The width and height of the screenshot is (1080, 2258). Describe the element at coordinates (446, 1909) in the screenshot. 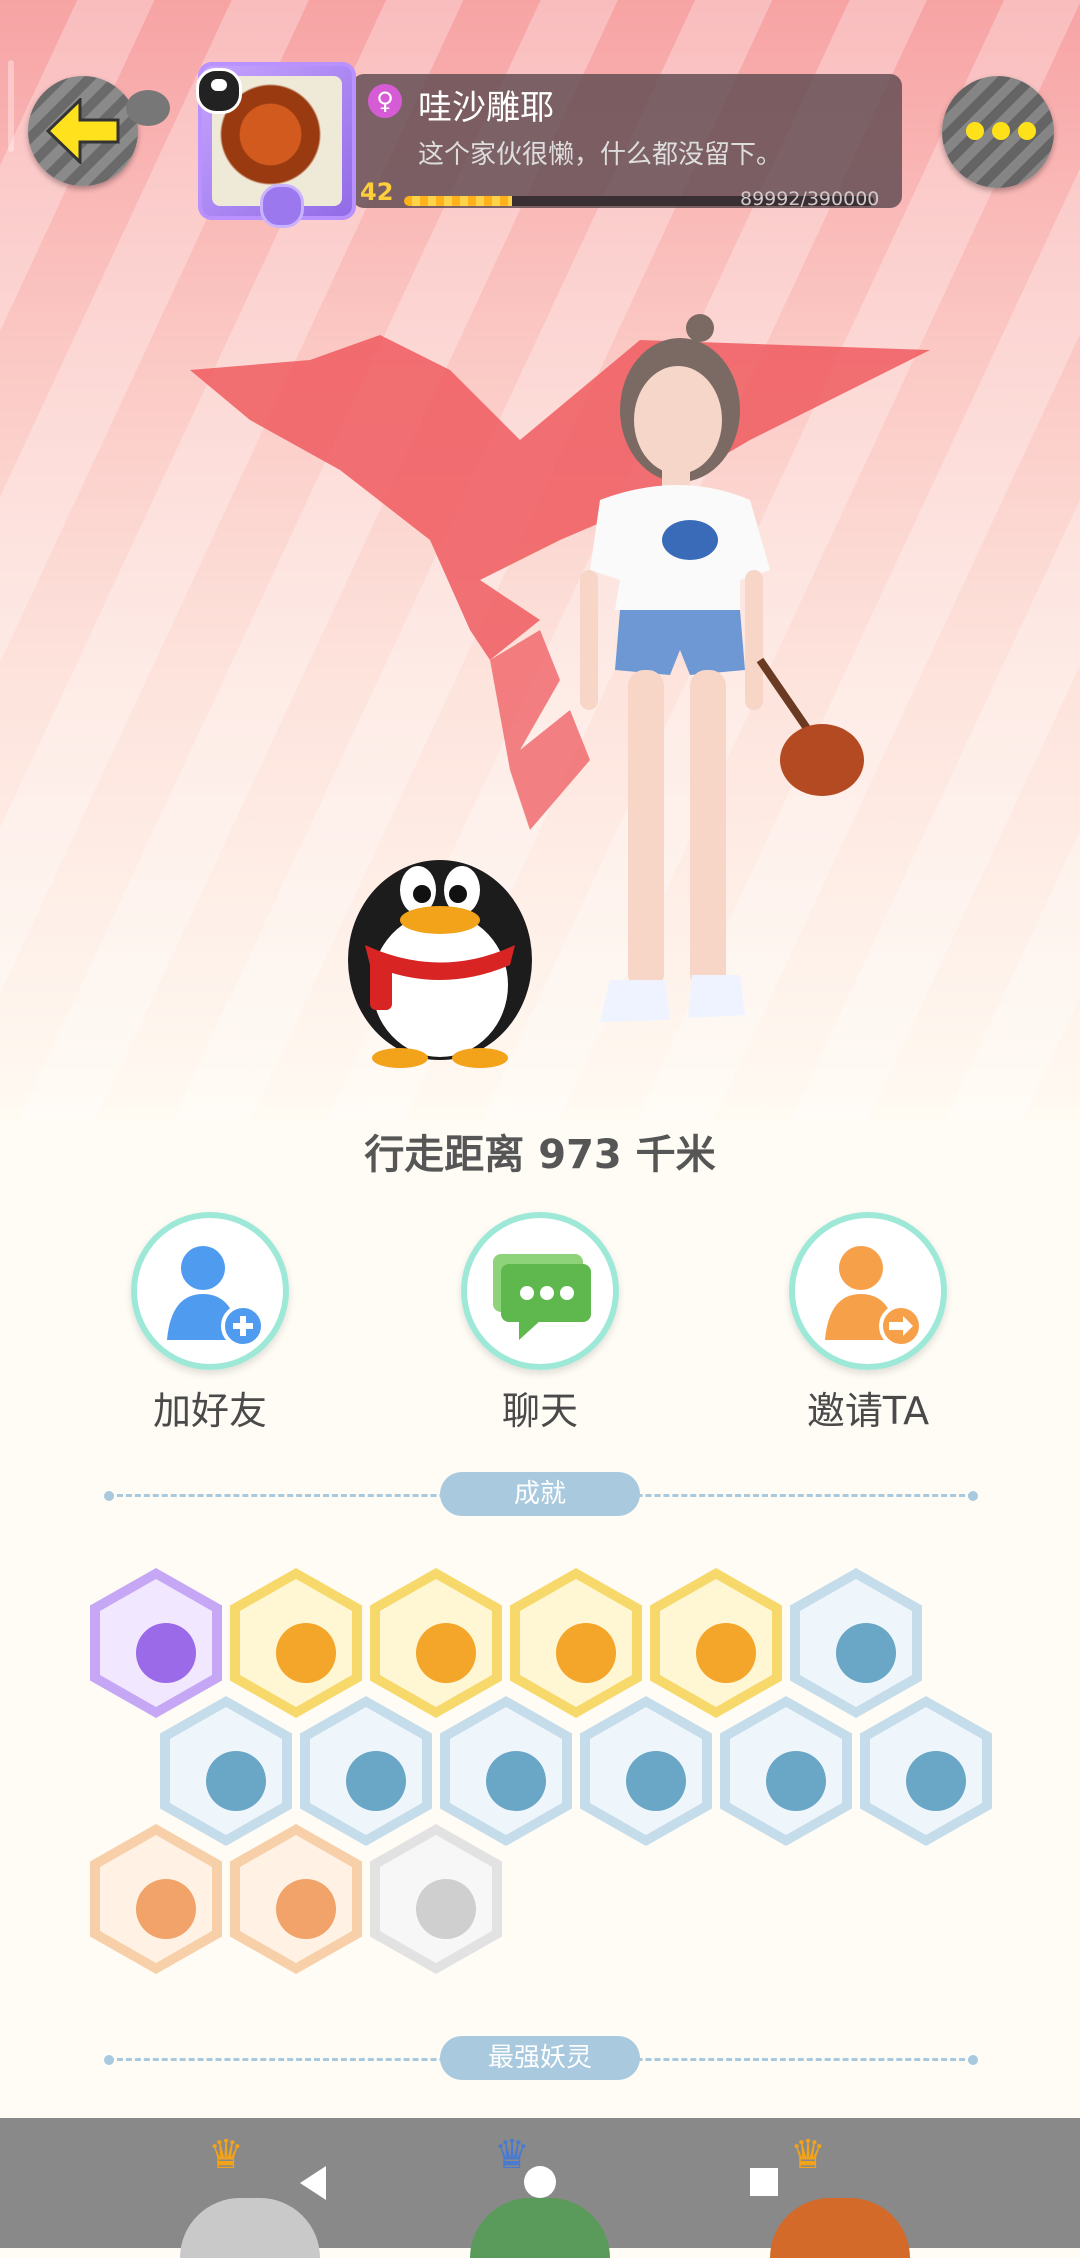

I see `wolf-book-icon` at that location.